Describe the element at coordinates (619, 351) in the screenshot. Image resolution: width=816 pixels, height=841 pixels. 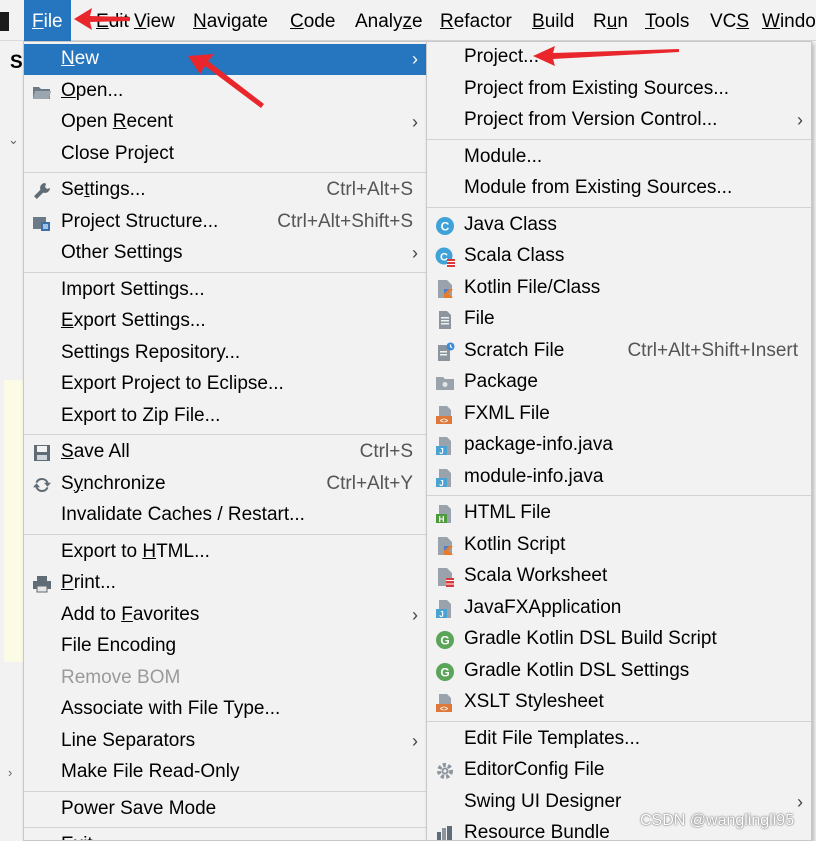
I see `new_submenu-item-scratch-file: Scratch File Ctrl+Alt+Shift+Insert` at that location.